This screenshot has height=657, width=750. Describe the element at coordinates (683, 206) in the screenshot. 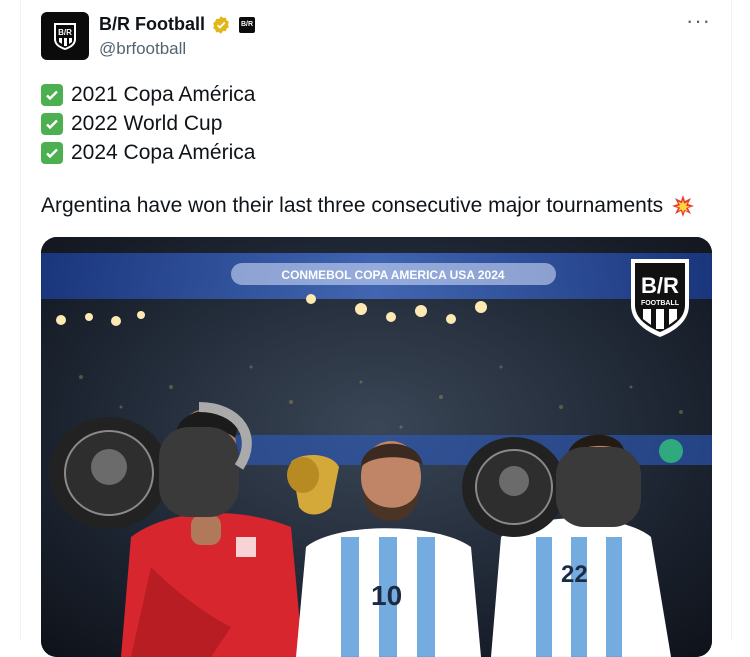

I see `collision-emoji-icon` at that location.